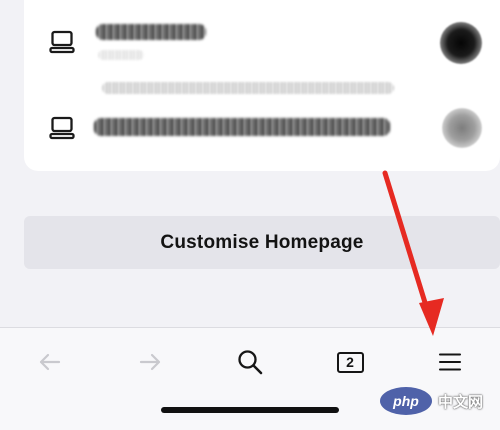 This screenshot has width=500, height=430. I want to click on back-button, so click(50, 362).